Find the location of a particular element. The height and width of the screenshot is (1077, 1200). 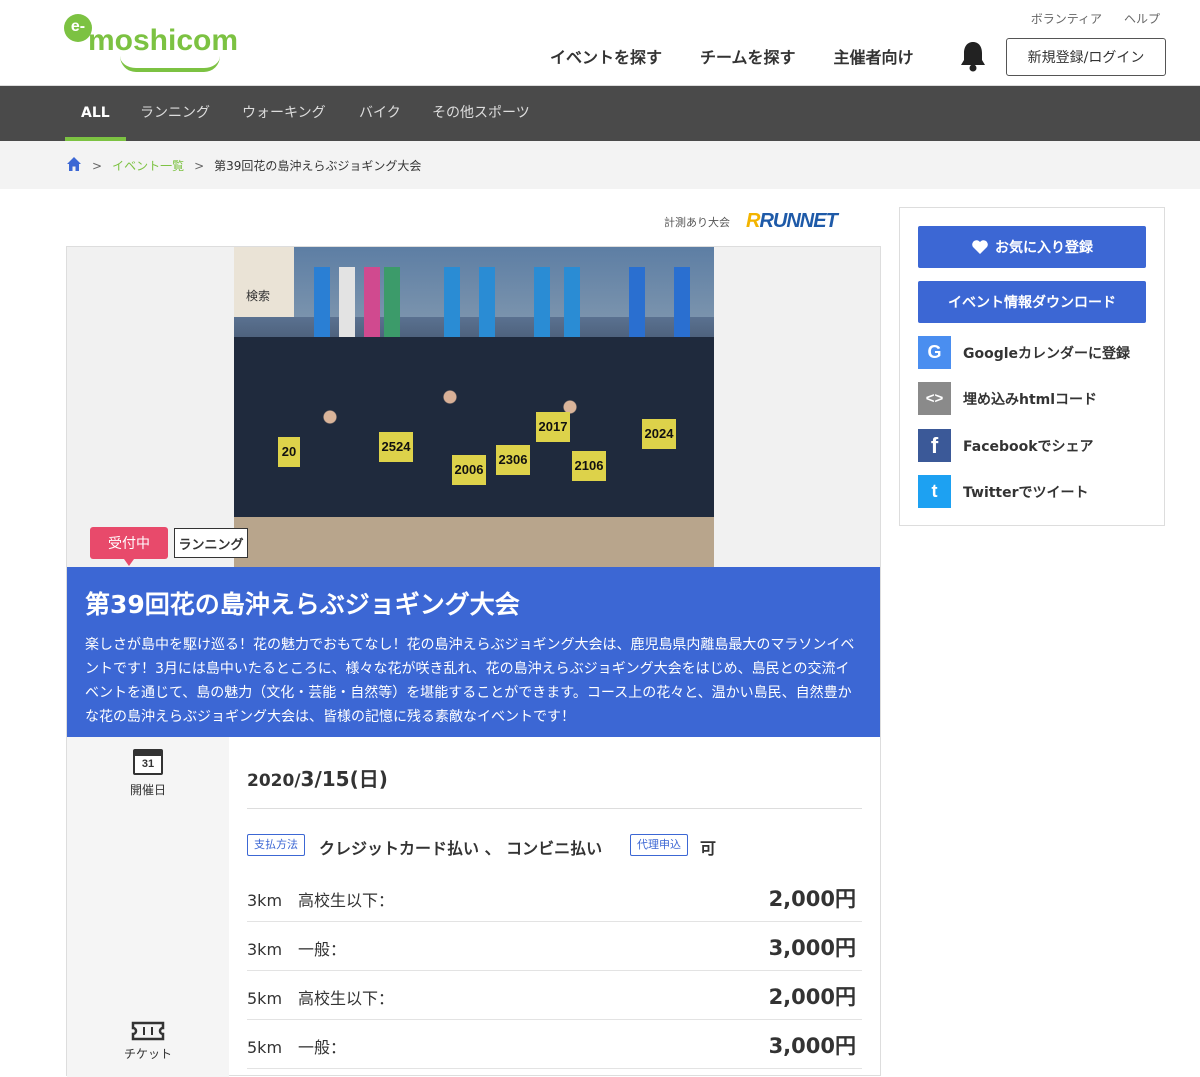

tab-other-sports: その他スポーツ is located at coordinates (481, 113).